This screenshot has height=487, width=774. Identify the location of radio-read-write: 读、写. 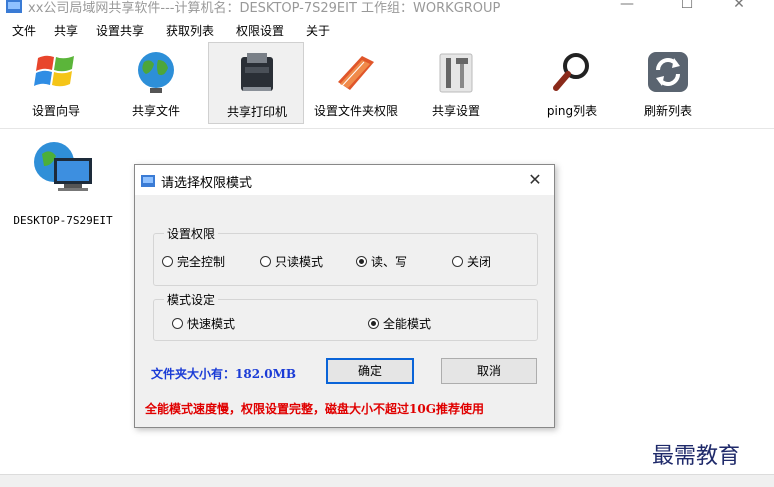
(381, 261).